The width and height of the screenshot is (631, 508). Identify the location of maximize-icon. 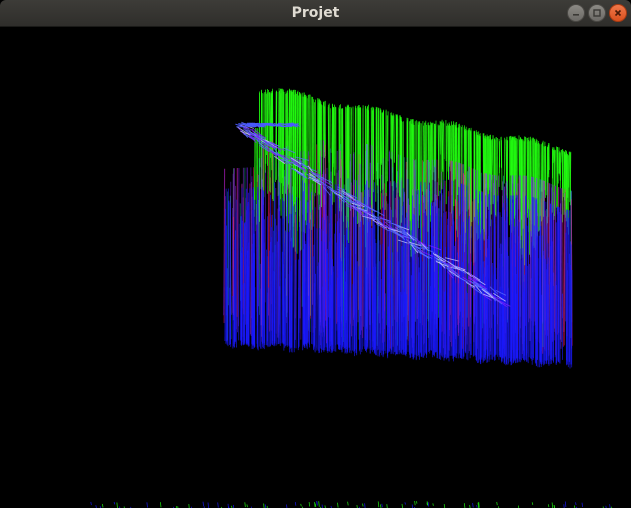
(597, 13).